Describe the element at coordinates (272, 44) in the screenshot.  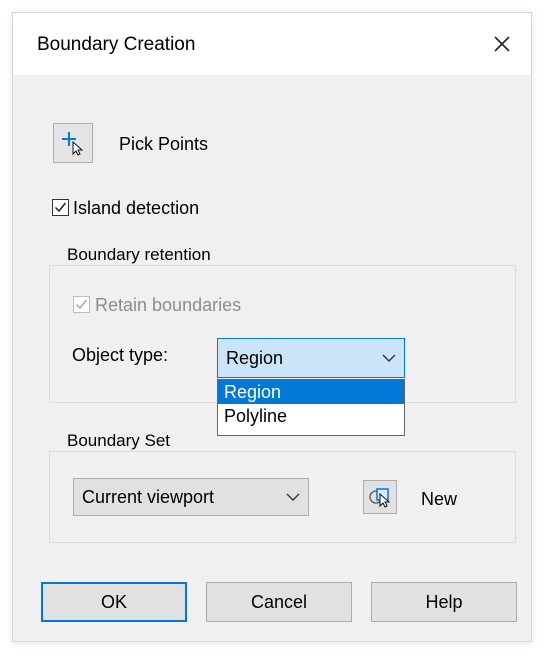
I see `title-bar: Boundary Creation` at that location.